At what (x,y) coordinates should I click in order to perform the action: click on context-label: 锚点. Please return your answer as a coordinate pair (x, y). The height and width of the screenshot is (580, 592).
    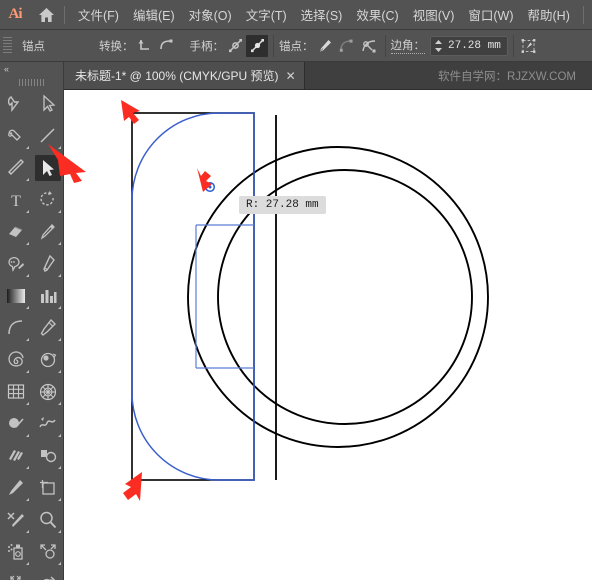
    Looking at the image, I should click on (33, 46).